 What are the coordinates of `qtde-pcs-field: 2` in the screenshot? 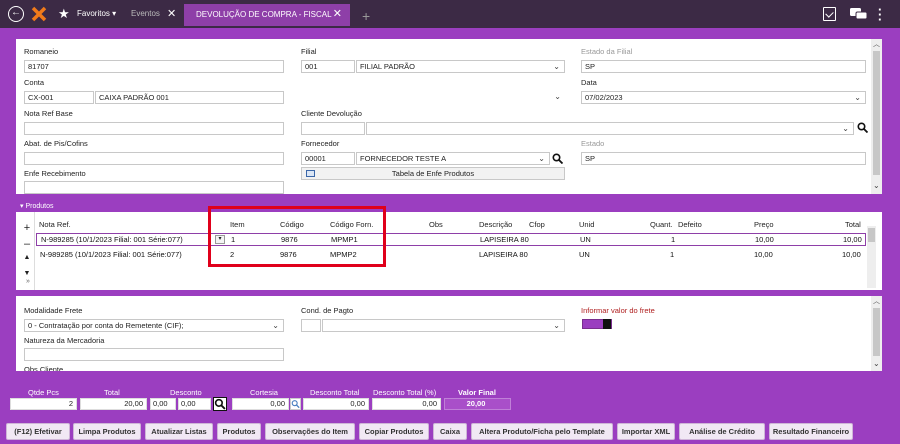 It's located at (43, 404).